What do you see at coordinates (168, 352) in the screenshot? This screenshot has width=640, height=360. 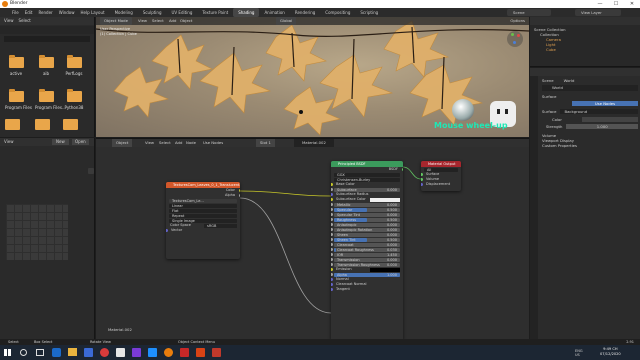 I see `blender-taskbar-icon` at bounding box center [168, 352].